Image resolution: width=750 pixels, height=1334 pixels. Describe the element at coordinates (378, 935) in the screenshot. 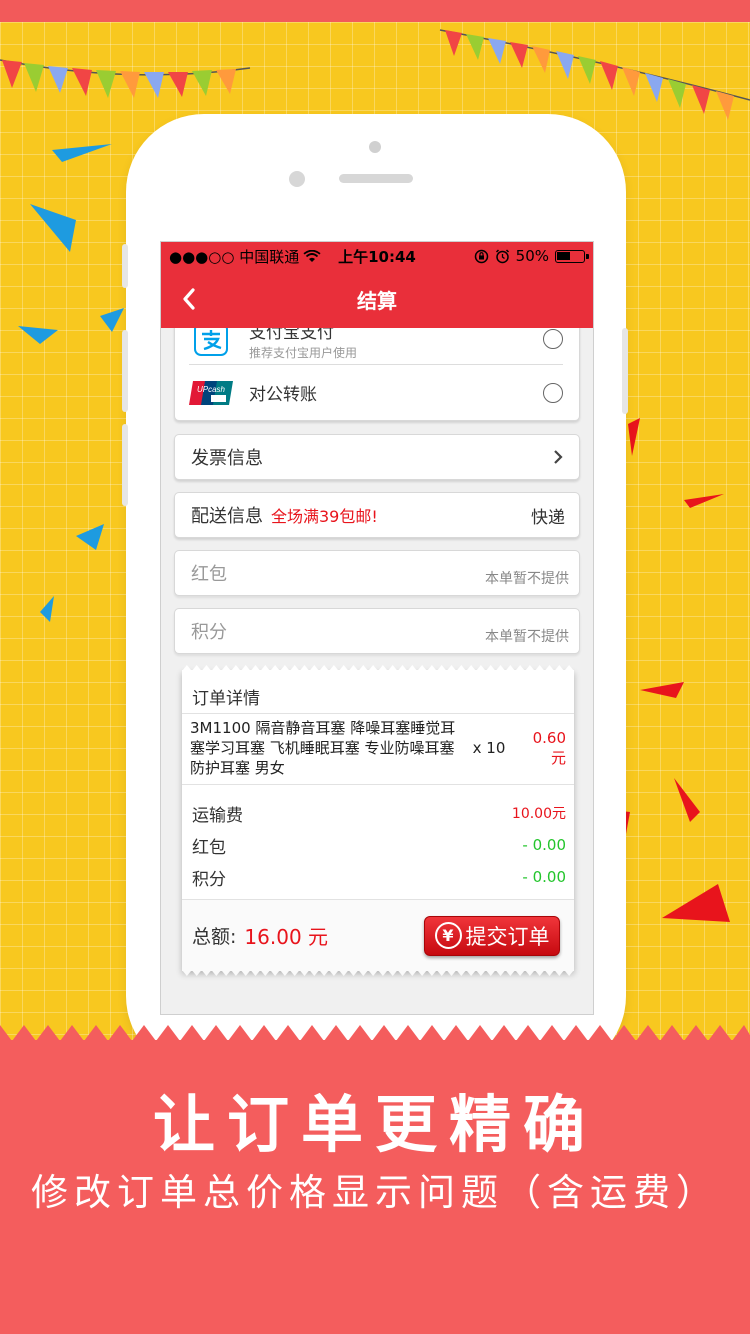

I see `total-bar: 总额: 16.00 元 ¥ 提交订单` at that location.